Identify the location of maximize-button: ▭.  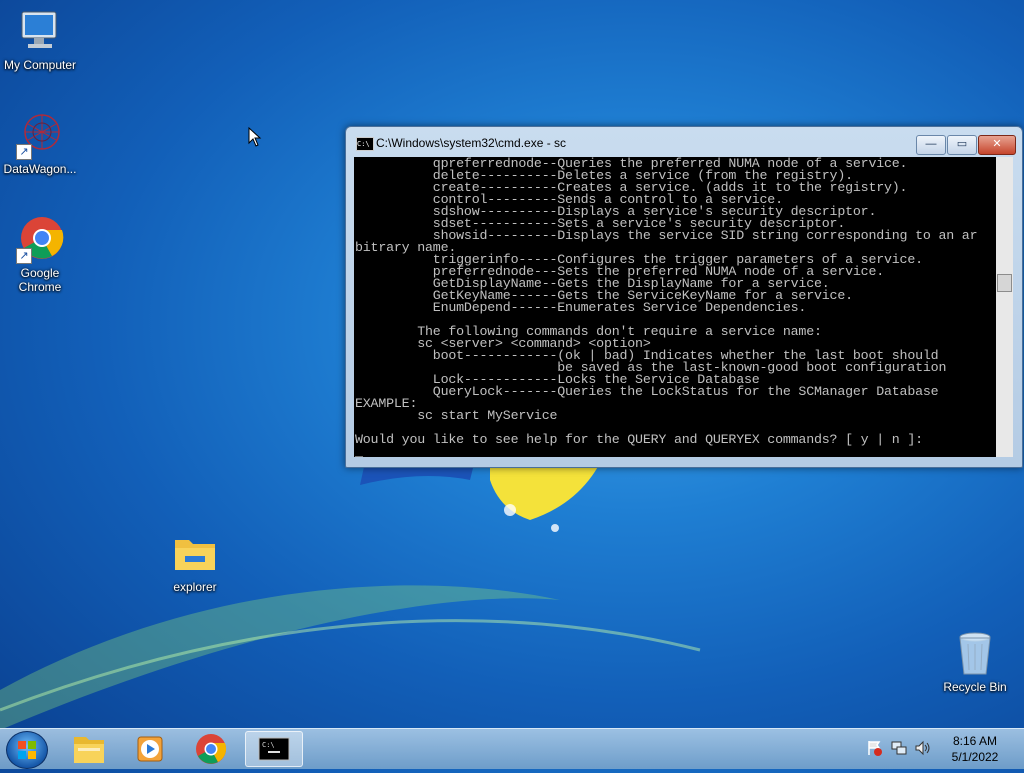
(962, 145).